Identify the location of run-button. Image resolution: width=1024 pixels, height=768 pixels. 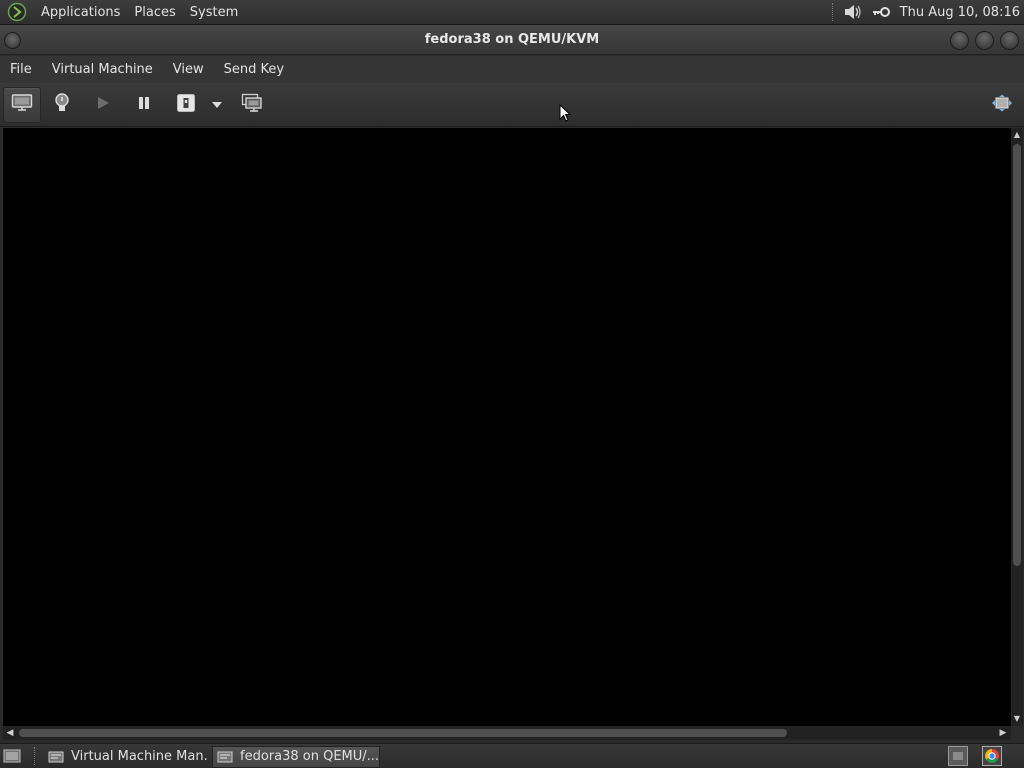
(103, 105).